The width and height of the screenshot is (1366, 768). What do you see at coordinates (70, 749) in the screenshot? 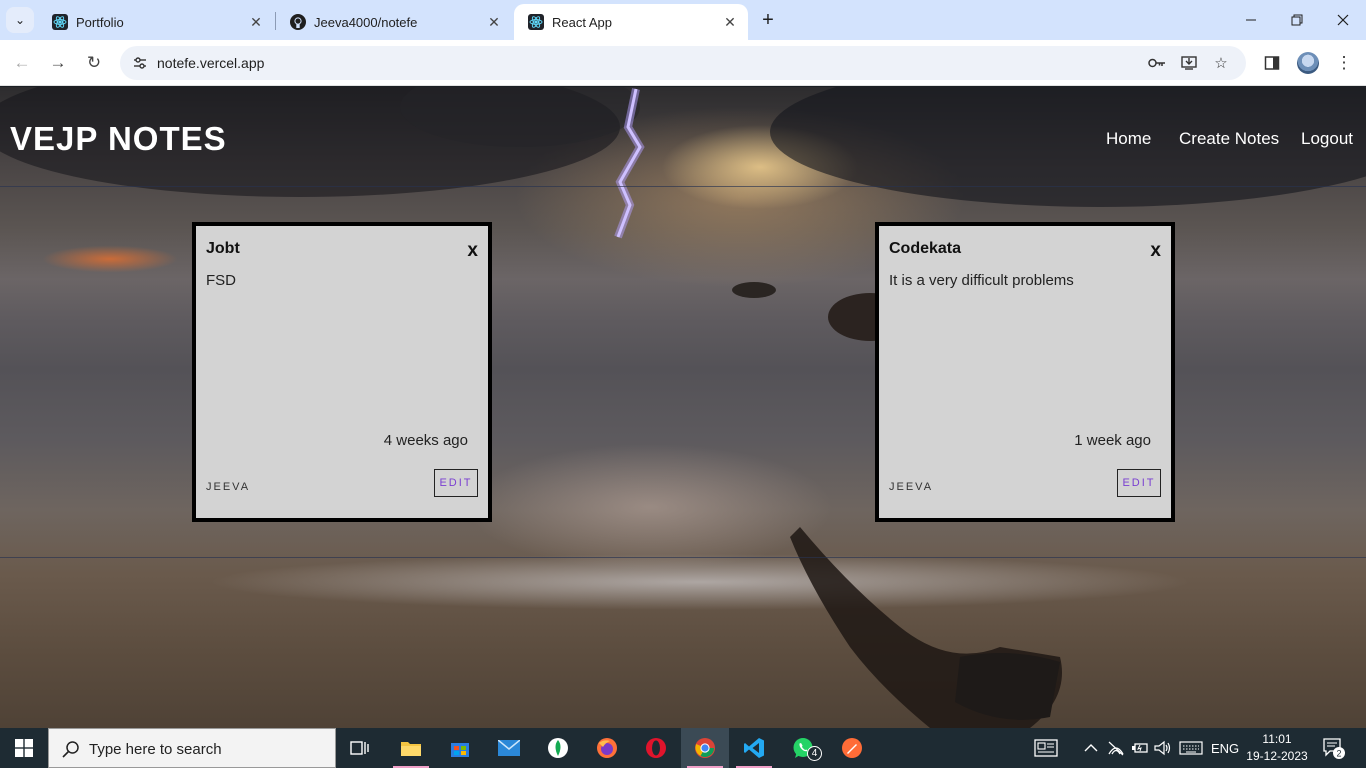
I see `search-icon` at bounding box center [70, 749].